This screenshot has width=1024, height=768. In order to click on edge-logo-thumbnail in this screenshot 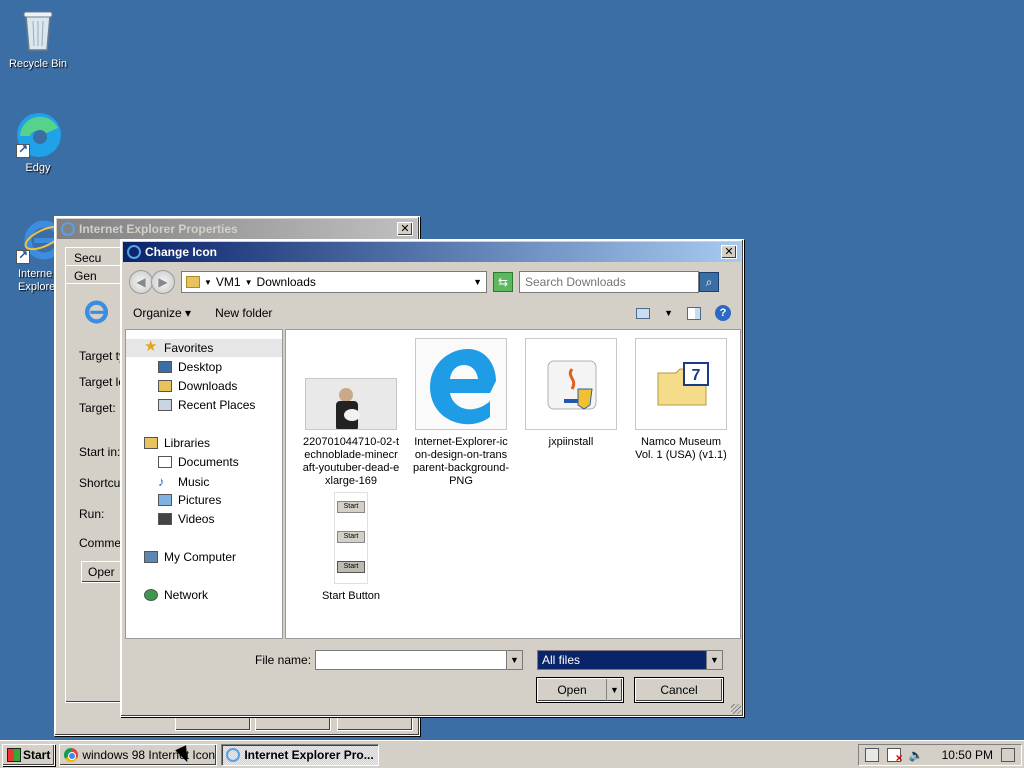, I will do `click(461, 384)`.